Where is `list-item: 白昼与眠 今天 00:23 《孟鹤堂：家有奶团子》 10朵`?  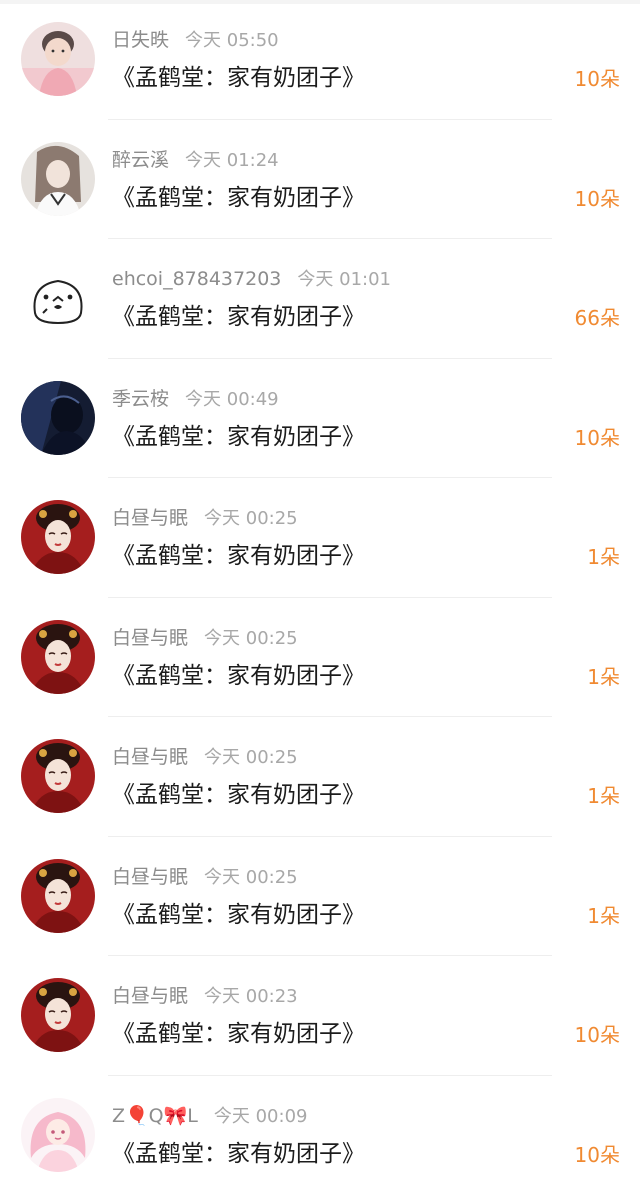 list-item: 白昼与眠 今天 00:23 《孟鹤堂：家有奶团子》 10朵 is located at coordinates (320, 1016).